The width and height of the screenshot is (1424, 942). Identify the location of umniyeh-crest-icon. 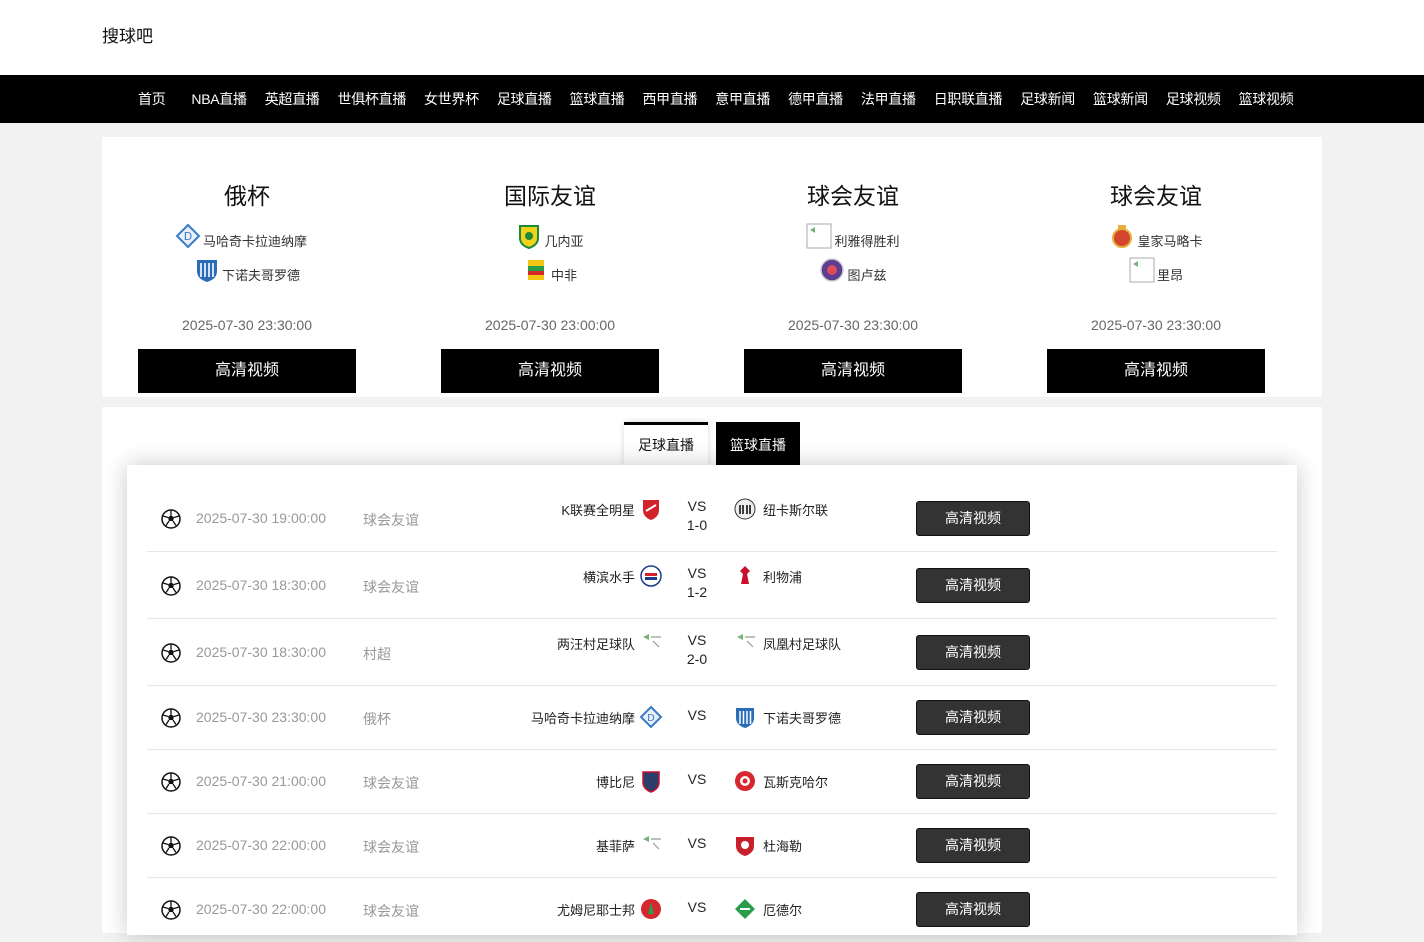
(651, 909).